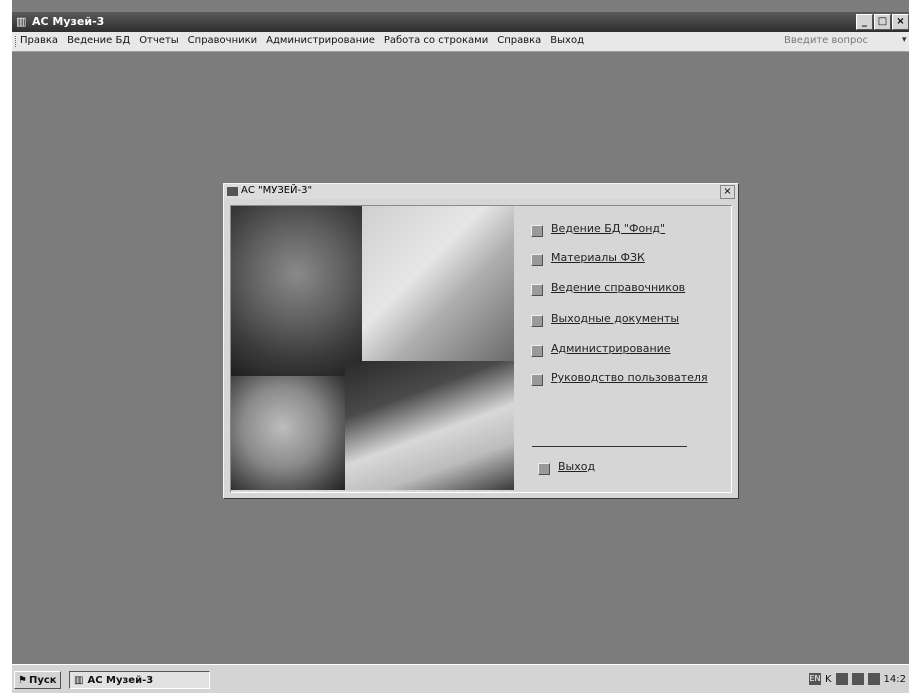 Image resolution: width=909 pixels, height=693 pixels. I want to click on speaker-icon, so click(857, 679).